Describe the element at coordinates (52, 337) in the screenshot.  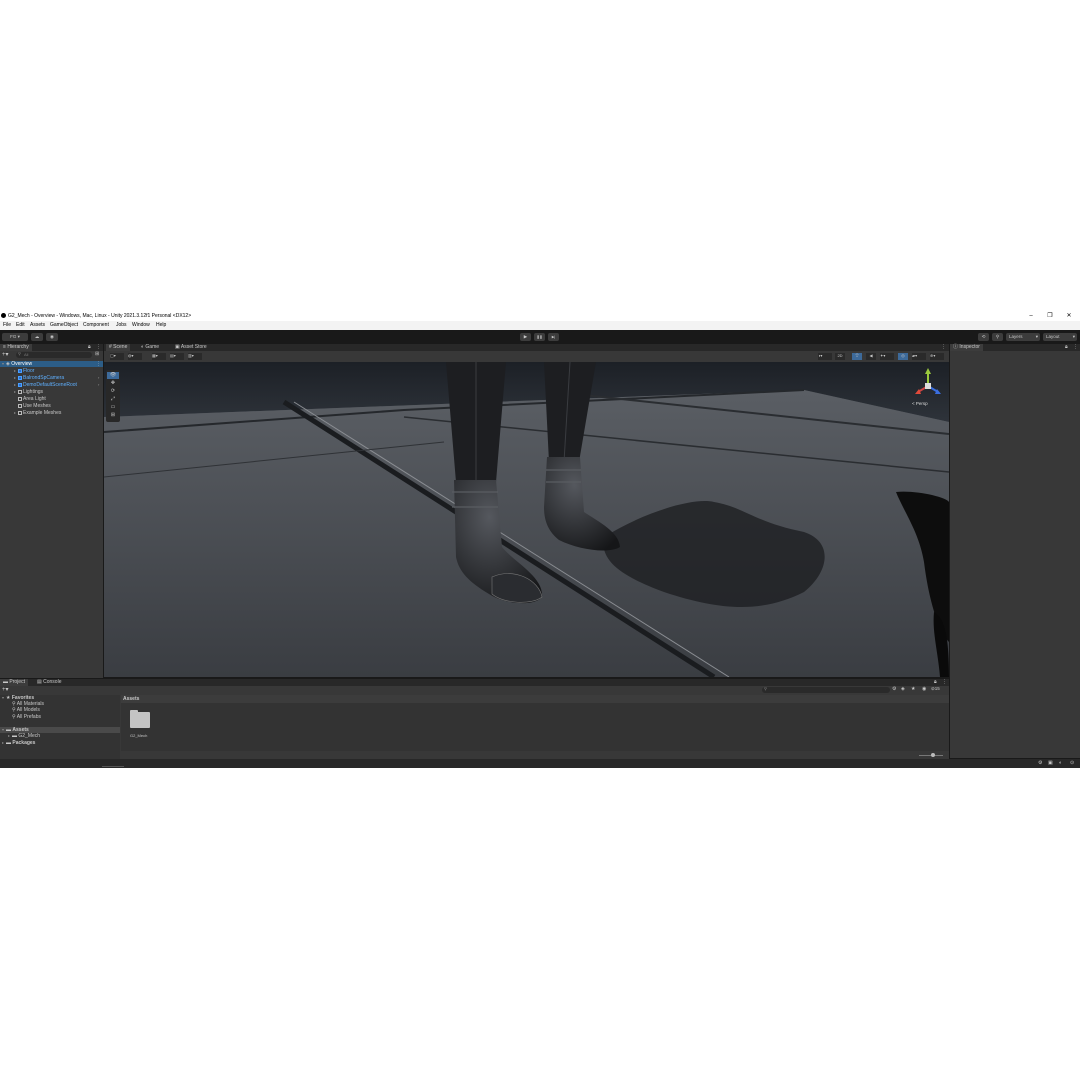
I see `collab-icon: ◉` at that location.